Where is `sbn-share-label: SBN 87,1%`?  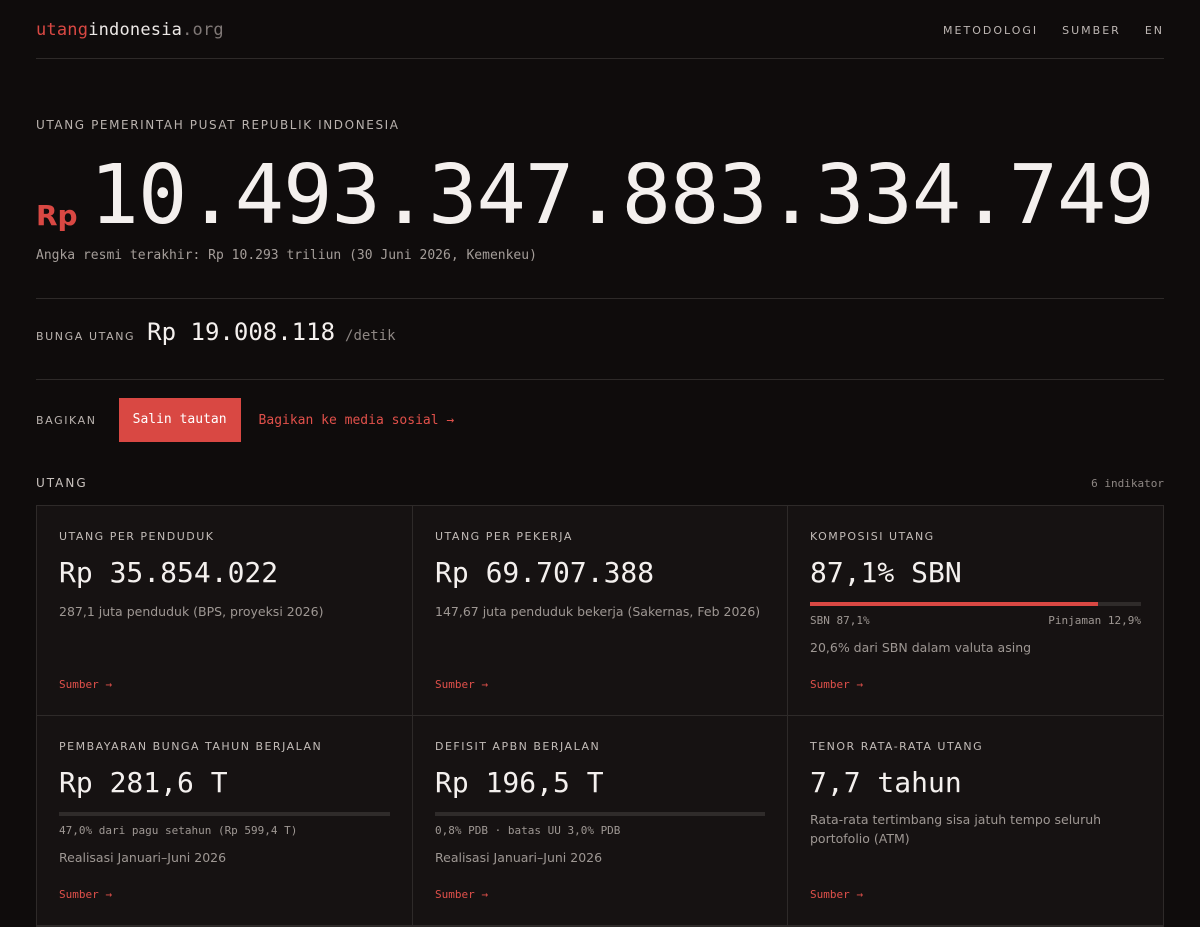 sbn-share-label: SBN 87,1% is located at coordinates (840, 620).